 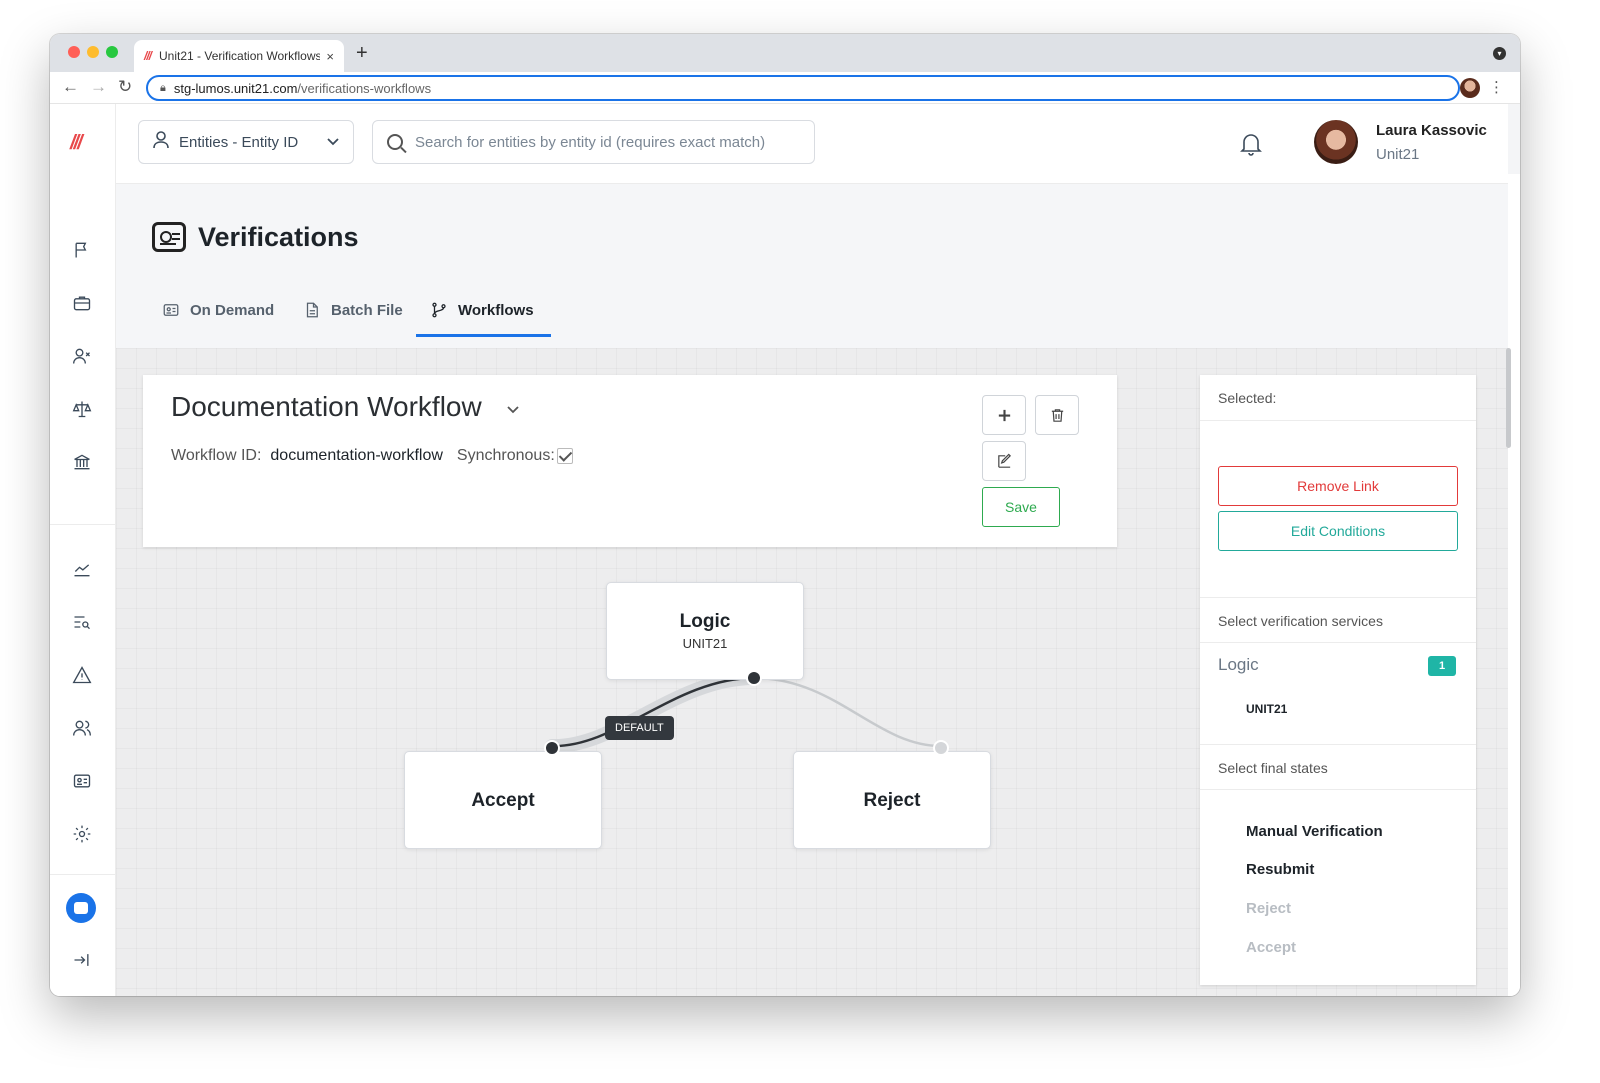 What do you see at coordinates (333, 142) in the screenshot?
I see `chevron-down-icon` at bounding box center [333, 142].